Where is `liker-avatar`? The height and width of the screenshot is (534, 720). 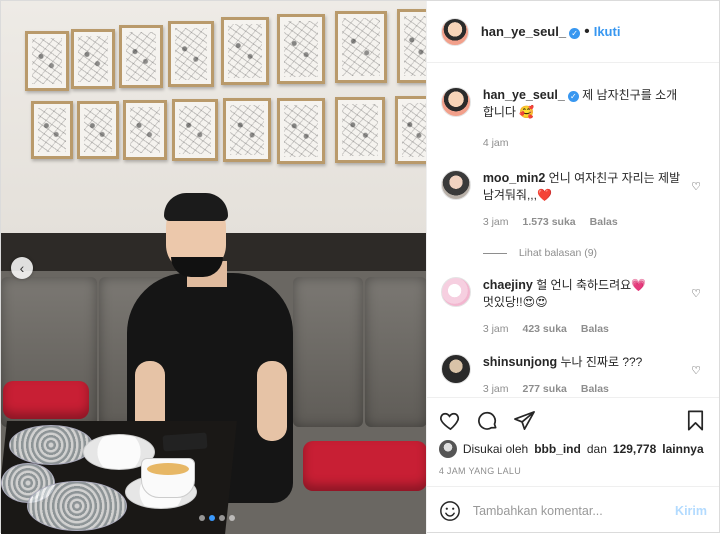
liker-avatar is located at coordinates (447, 449).